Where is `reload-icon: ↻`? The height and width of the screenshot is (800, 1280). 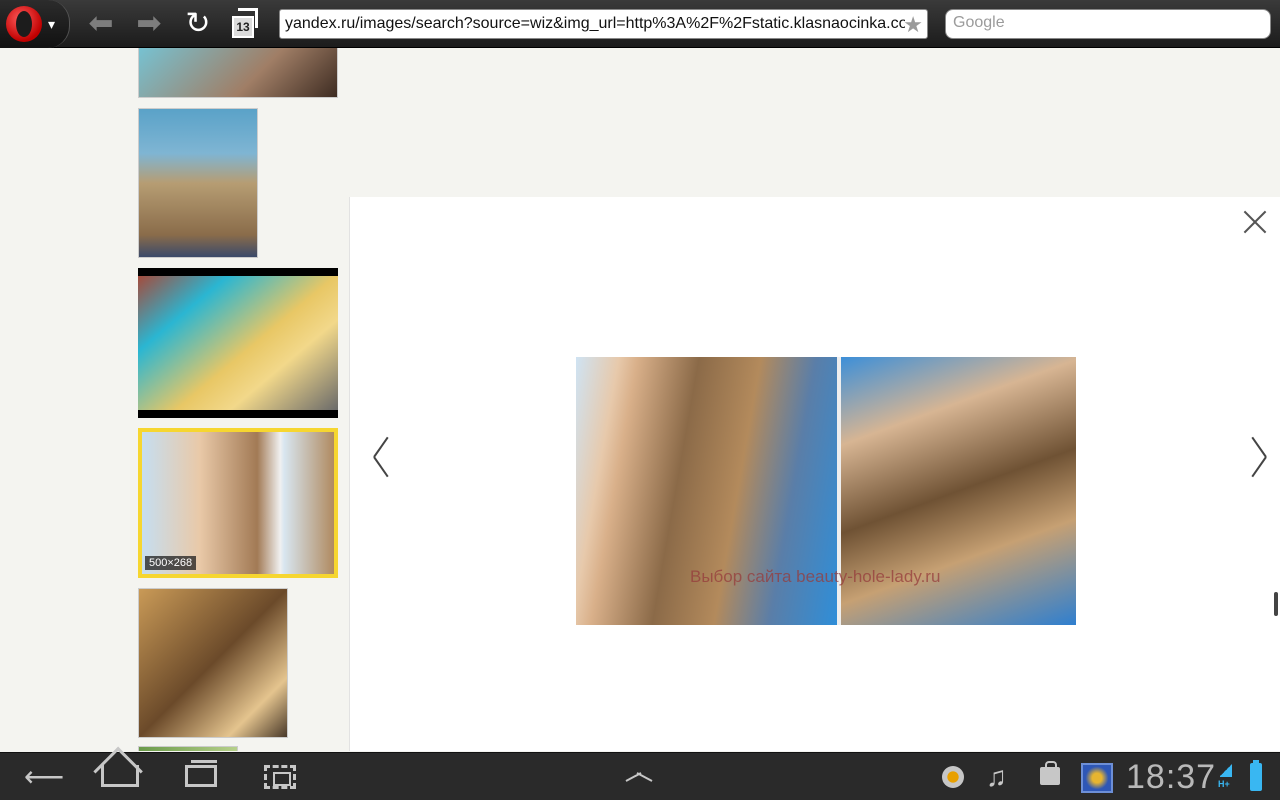 reload-icon: ↻ is located at coordinates (198, 24).